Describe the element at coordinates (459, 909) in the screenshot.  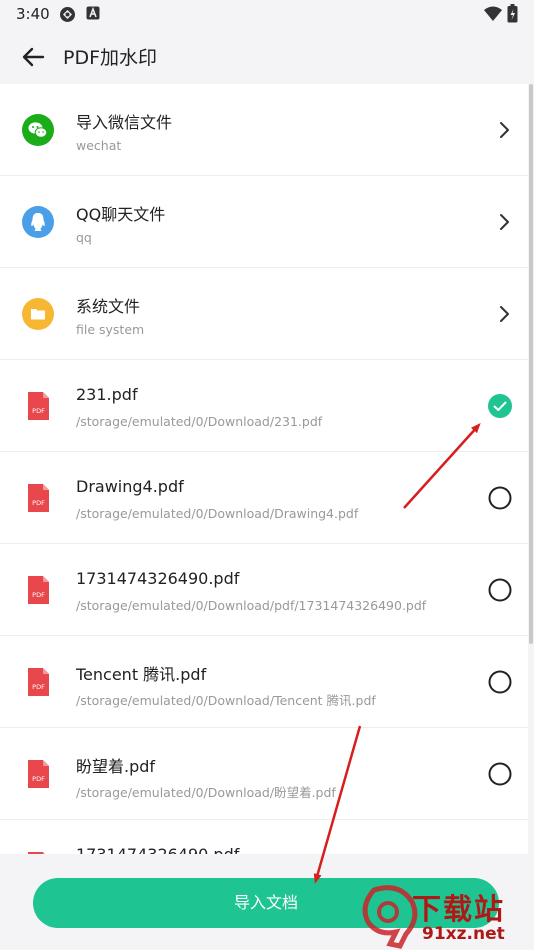
I see `watermark-brand: 下载站` at that location.